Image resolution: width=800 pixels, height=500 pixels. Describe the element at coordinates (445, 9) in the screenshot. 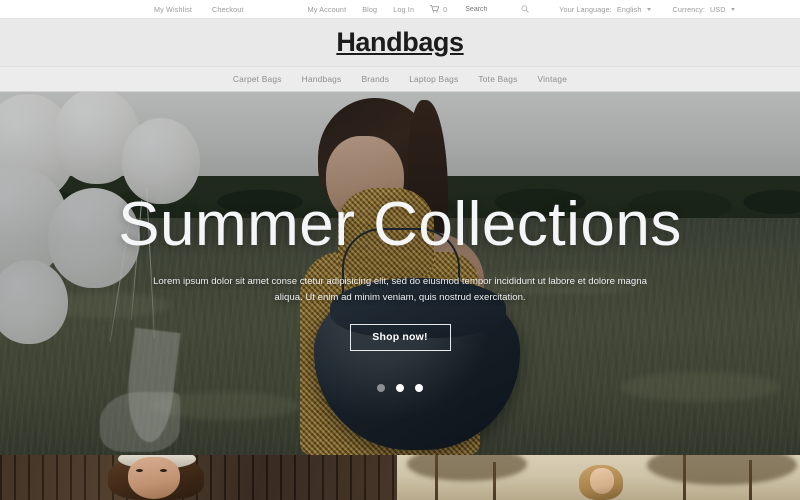

I see `cart-count: 0` at that location.